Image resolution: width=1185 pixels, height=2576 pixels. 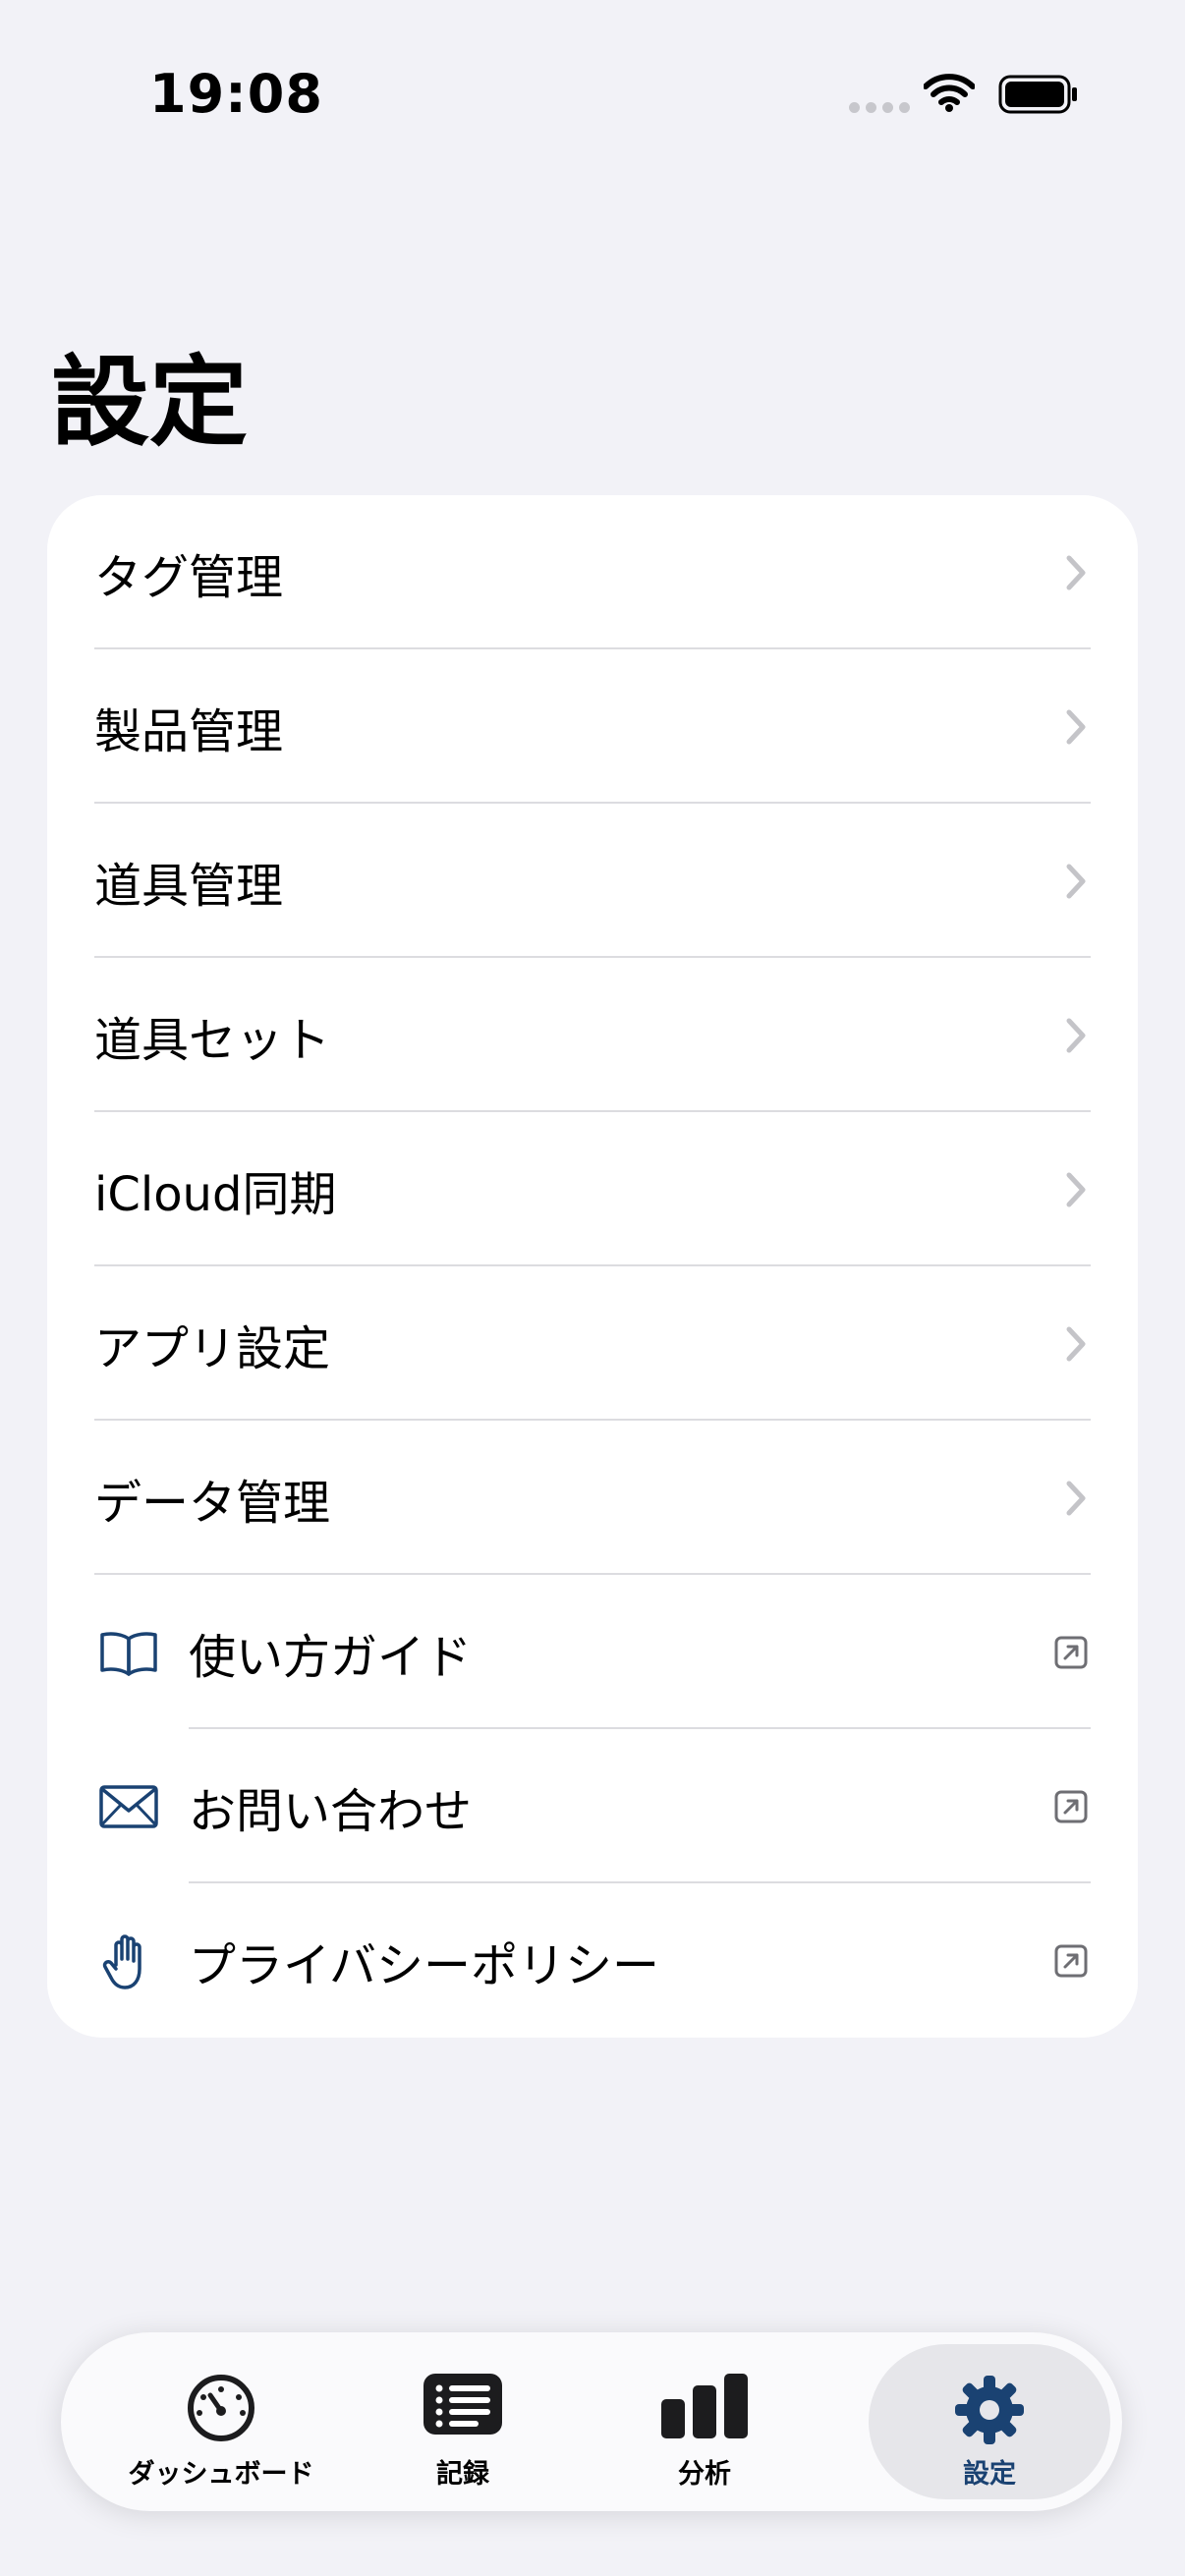 I want to click on menu-item-product-management: 製品管理, so click(x=592, y=726).